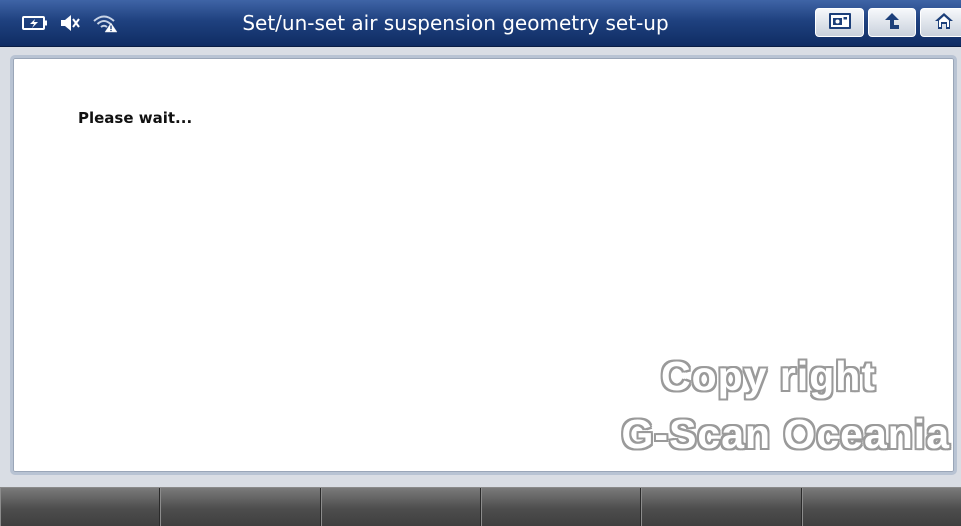  I want to click on status-icons, so click(70, 23).